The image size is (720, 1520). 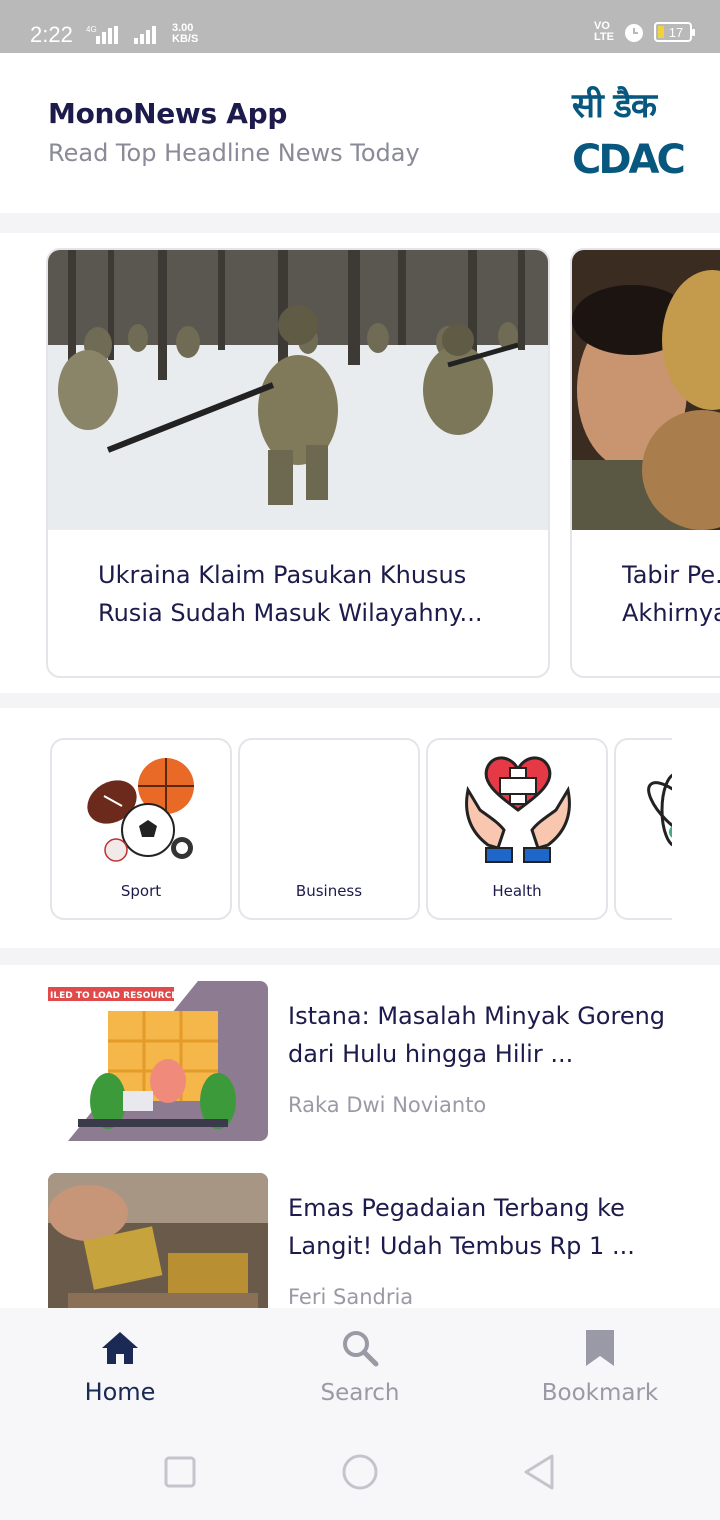 I want to click on nav-search-label: Search, so click(x=360, y=1393).